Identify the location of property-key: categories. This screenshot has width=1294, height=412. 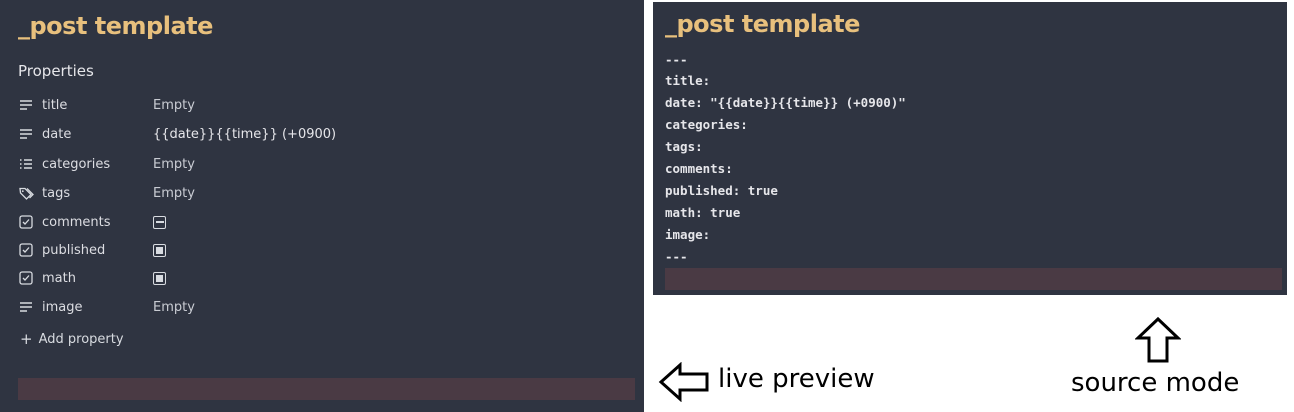
(97, 164).